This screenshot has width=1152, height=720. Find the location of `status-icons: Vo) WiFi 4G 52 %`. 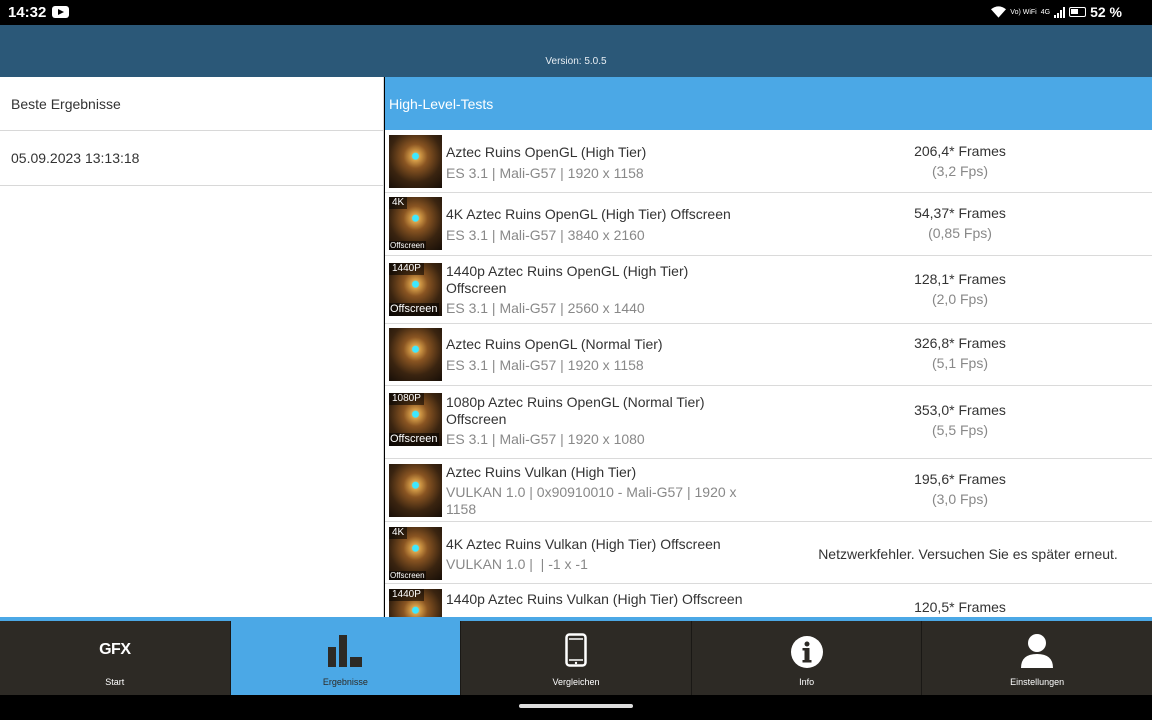

status-icons: Vo) WiFi 4G 52 % is located at coordinates (1056, 12).